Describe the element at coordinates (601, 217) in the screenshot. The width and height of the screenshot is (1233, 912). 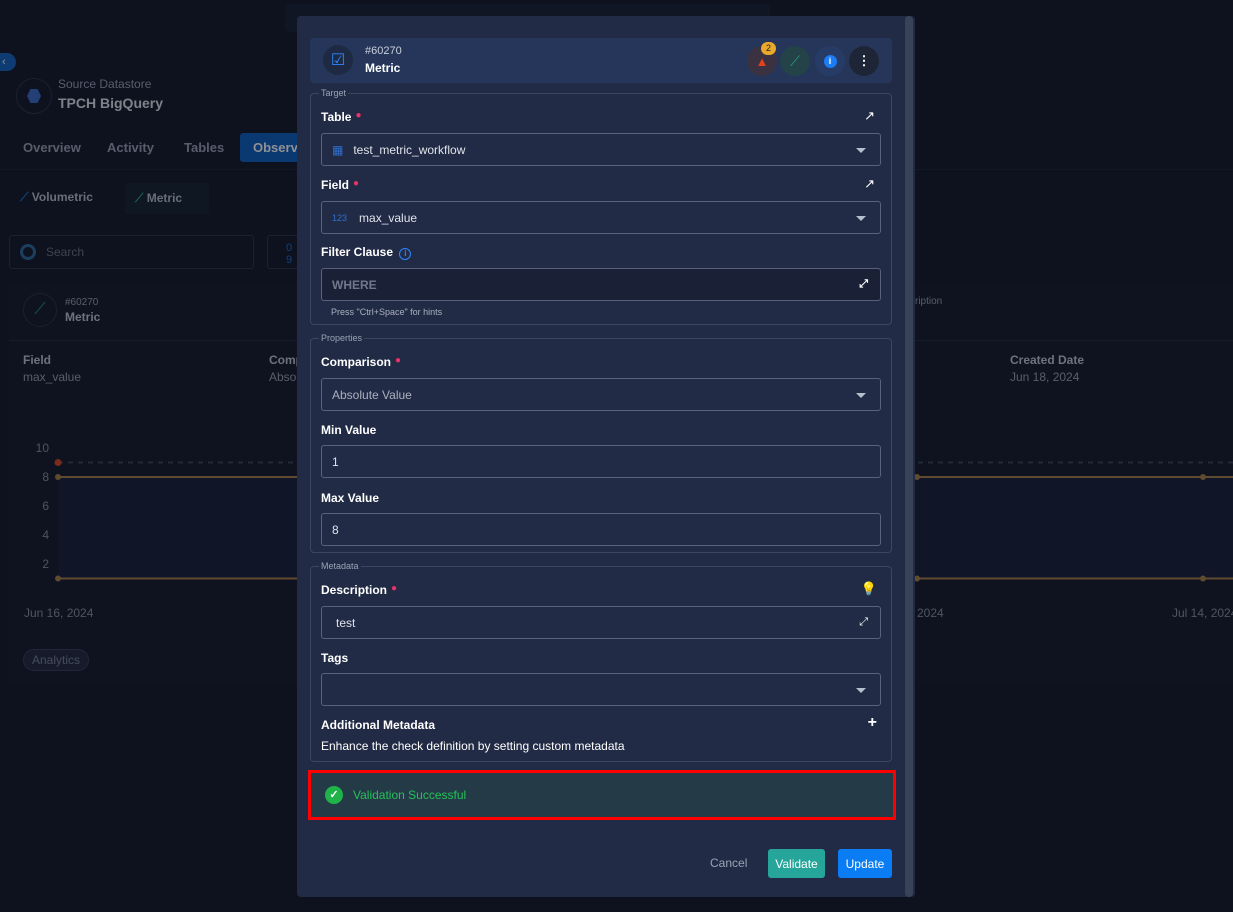
I see `field-select: 123 max_value` at that location.